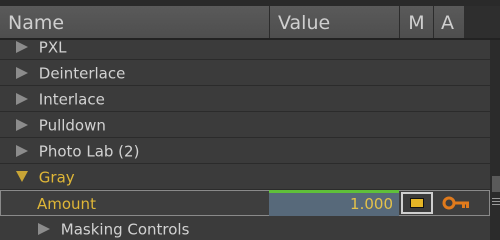 The image size is (500, 240). I want to click on tree-row-masking-controls: Masking Controls, so click(245, 228).